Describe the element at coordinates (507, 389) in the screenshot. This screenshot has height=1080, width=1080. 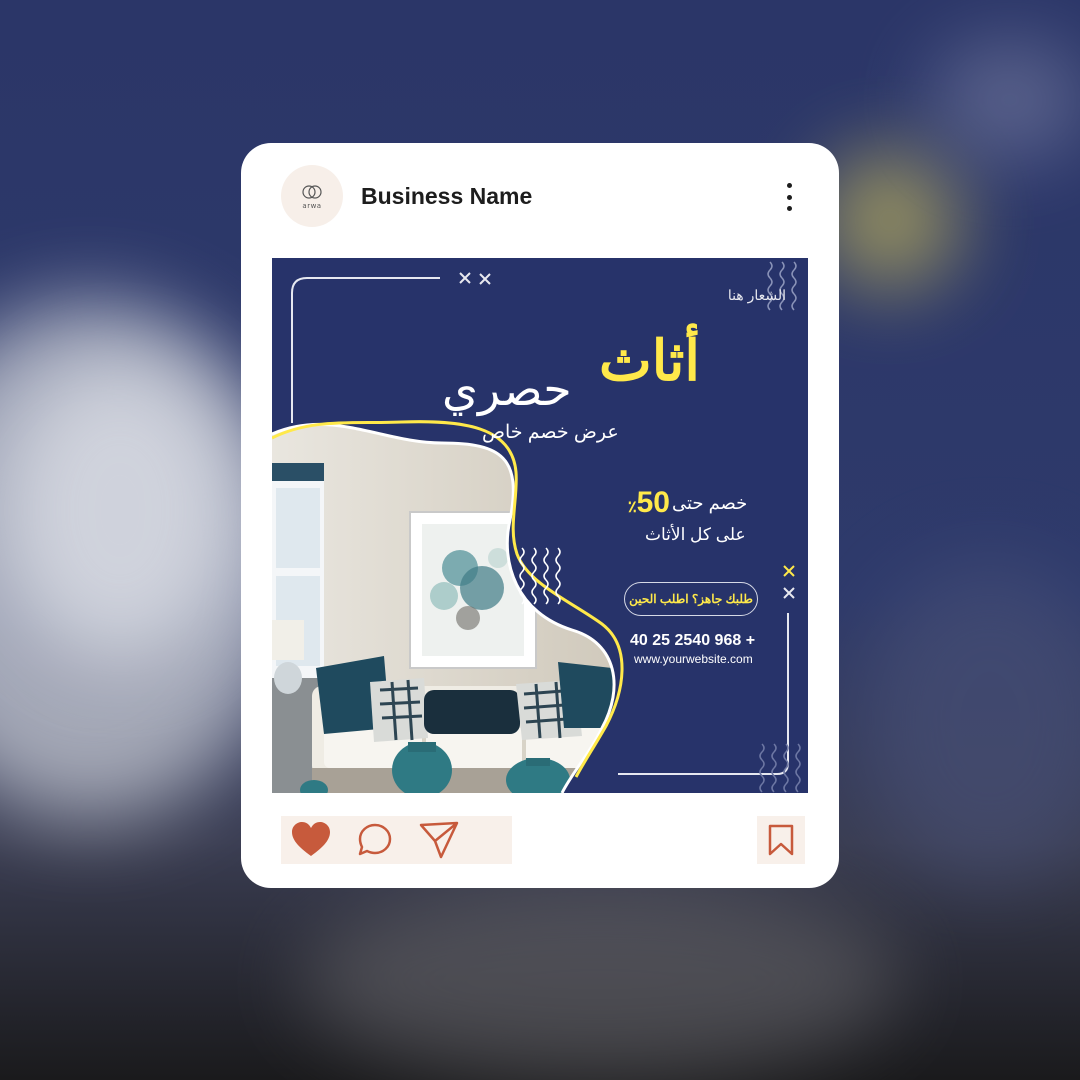
I see `headline-exclusive: حصري` at that location.